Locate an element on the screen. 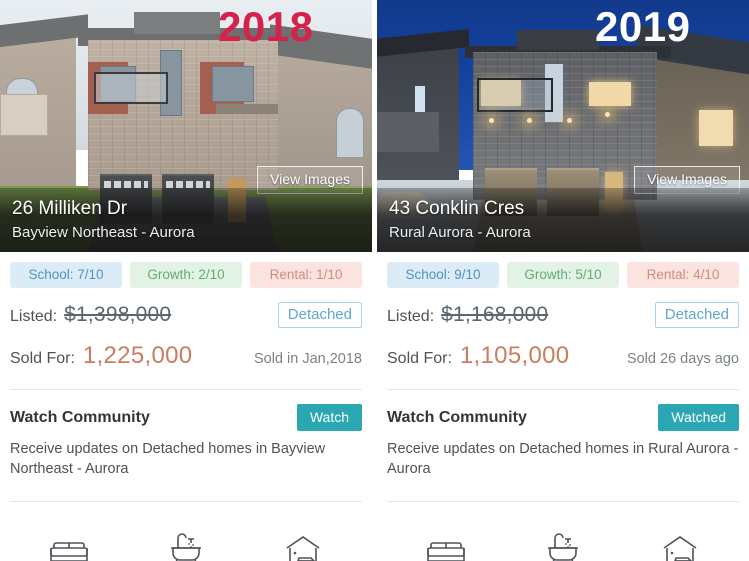 The image size is (749, 561). neighbour-house-left is located at coordinates (38, 116).